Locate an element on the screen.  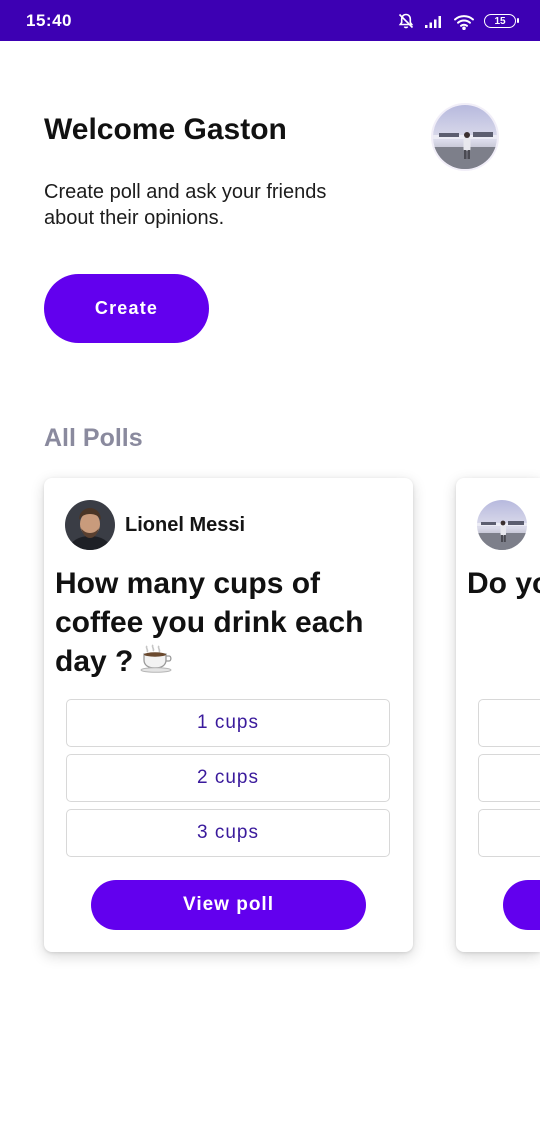
status-time: 15:40 is located at coordinates (49, 20).